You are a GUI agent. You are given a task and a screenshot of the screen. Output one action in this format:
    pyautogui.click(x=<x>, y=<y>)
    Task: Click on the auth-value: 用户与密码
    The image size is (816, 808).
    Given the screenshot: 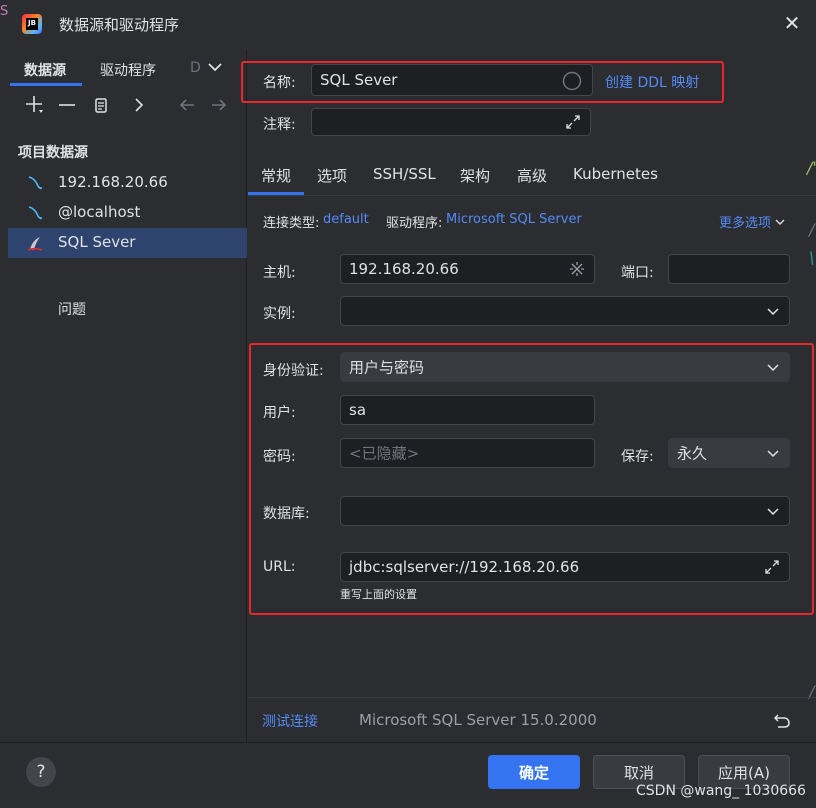 What is the action you would take?
    pyautogui.click(x=387, y=367)
    